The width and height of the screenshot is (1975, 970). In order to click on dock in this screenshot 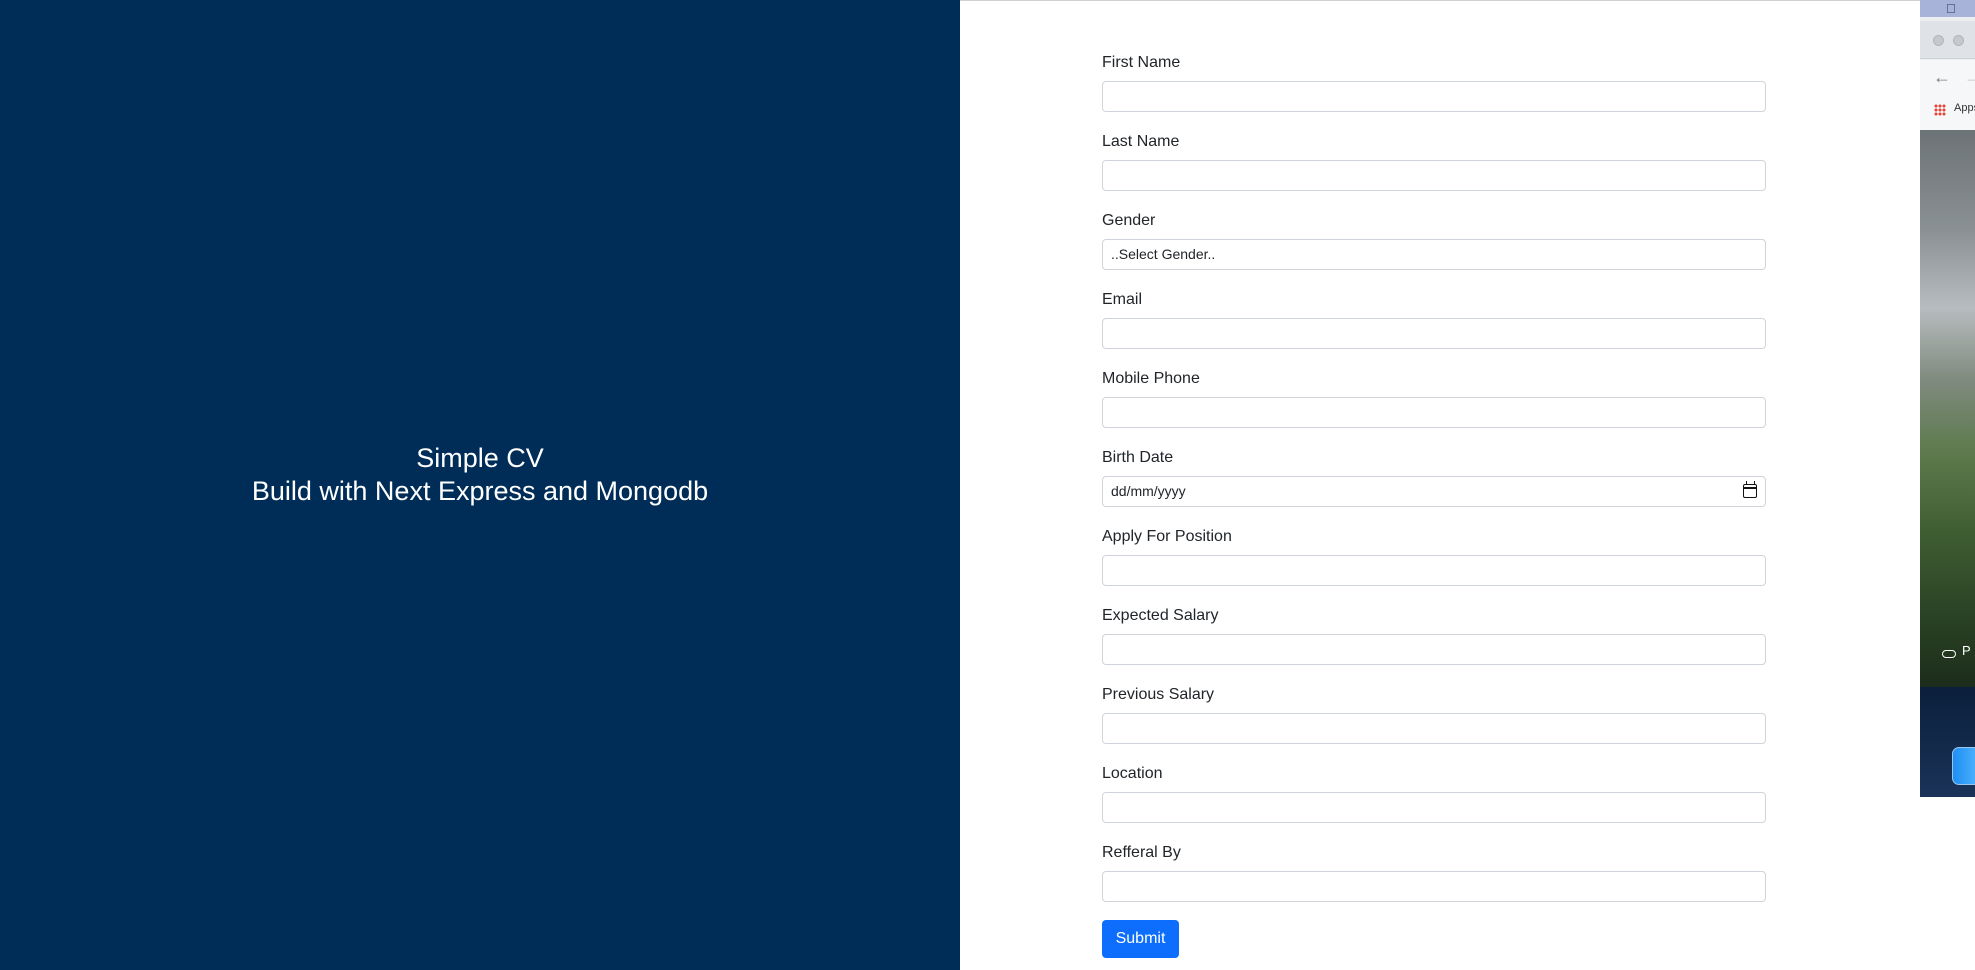, I will do `click(1947, 742)`.